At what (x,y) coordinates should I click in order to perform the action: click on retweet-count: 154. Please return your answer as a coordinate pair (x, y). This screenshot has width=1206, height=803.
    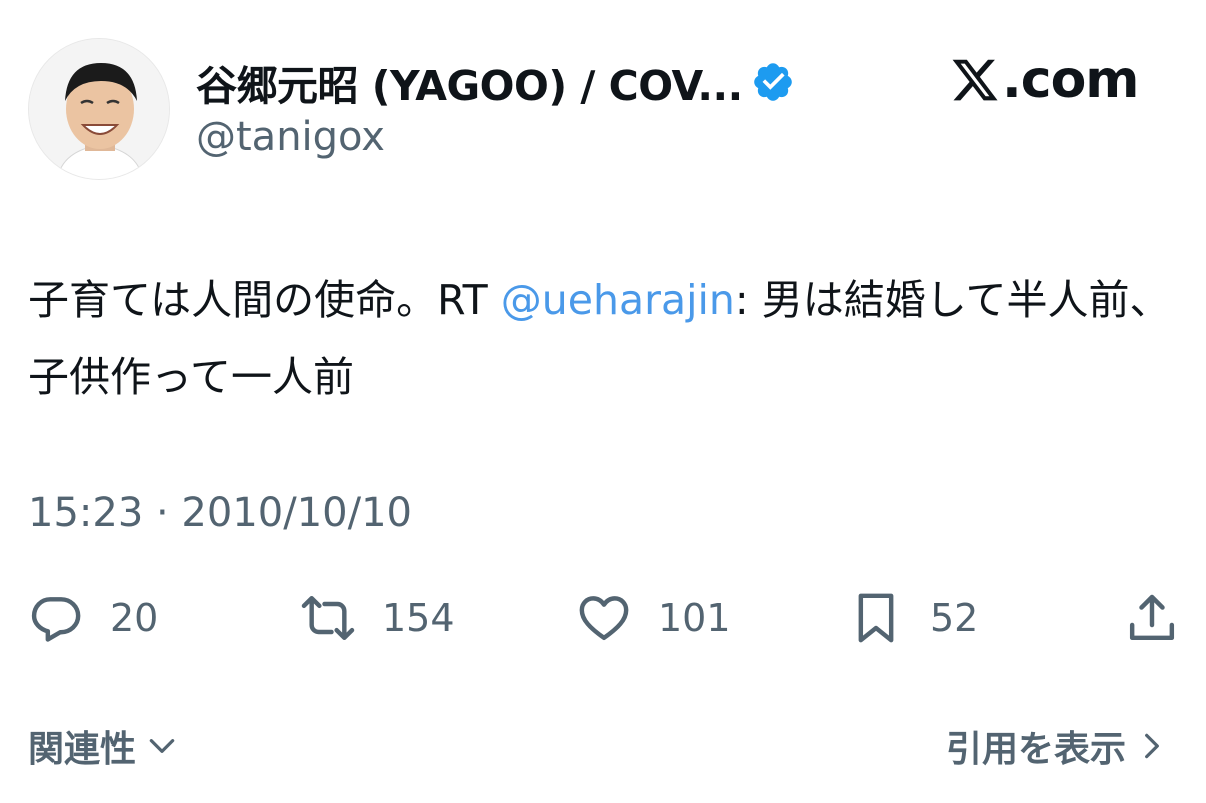
    Looking at the image, I should click on (418, 618).